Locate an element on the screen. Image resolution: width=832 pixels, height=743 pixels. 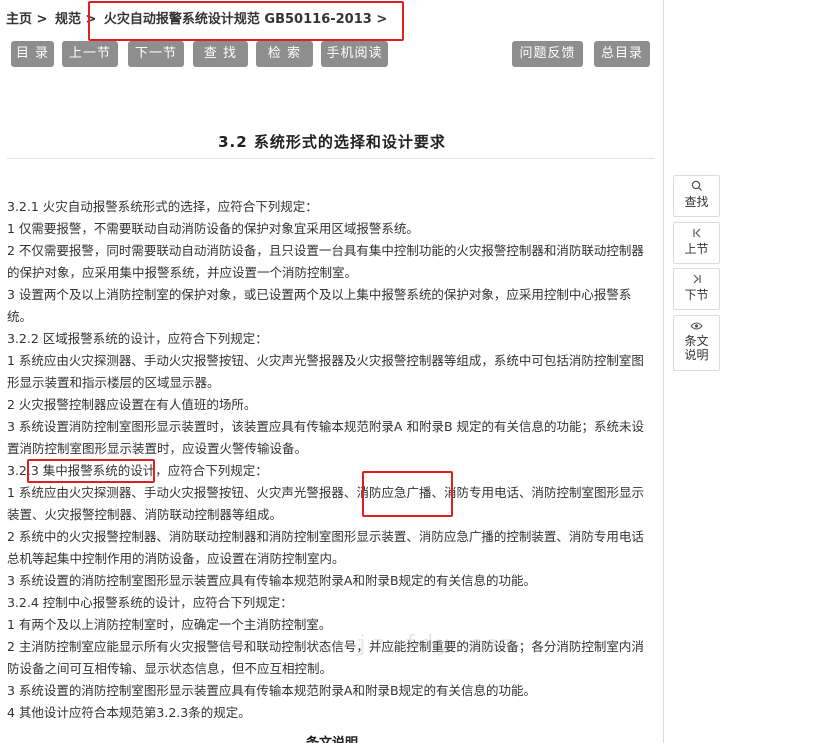
skip-forward-icon is located at coordinates (696, 280).